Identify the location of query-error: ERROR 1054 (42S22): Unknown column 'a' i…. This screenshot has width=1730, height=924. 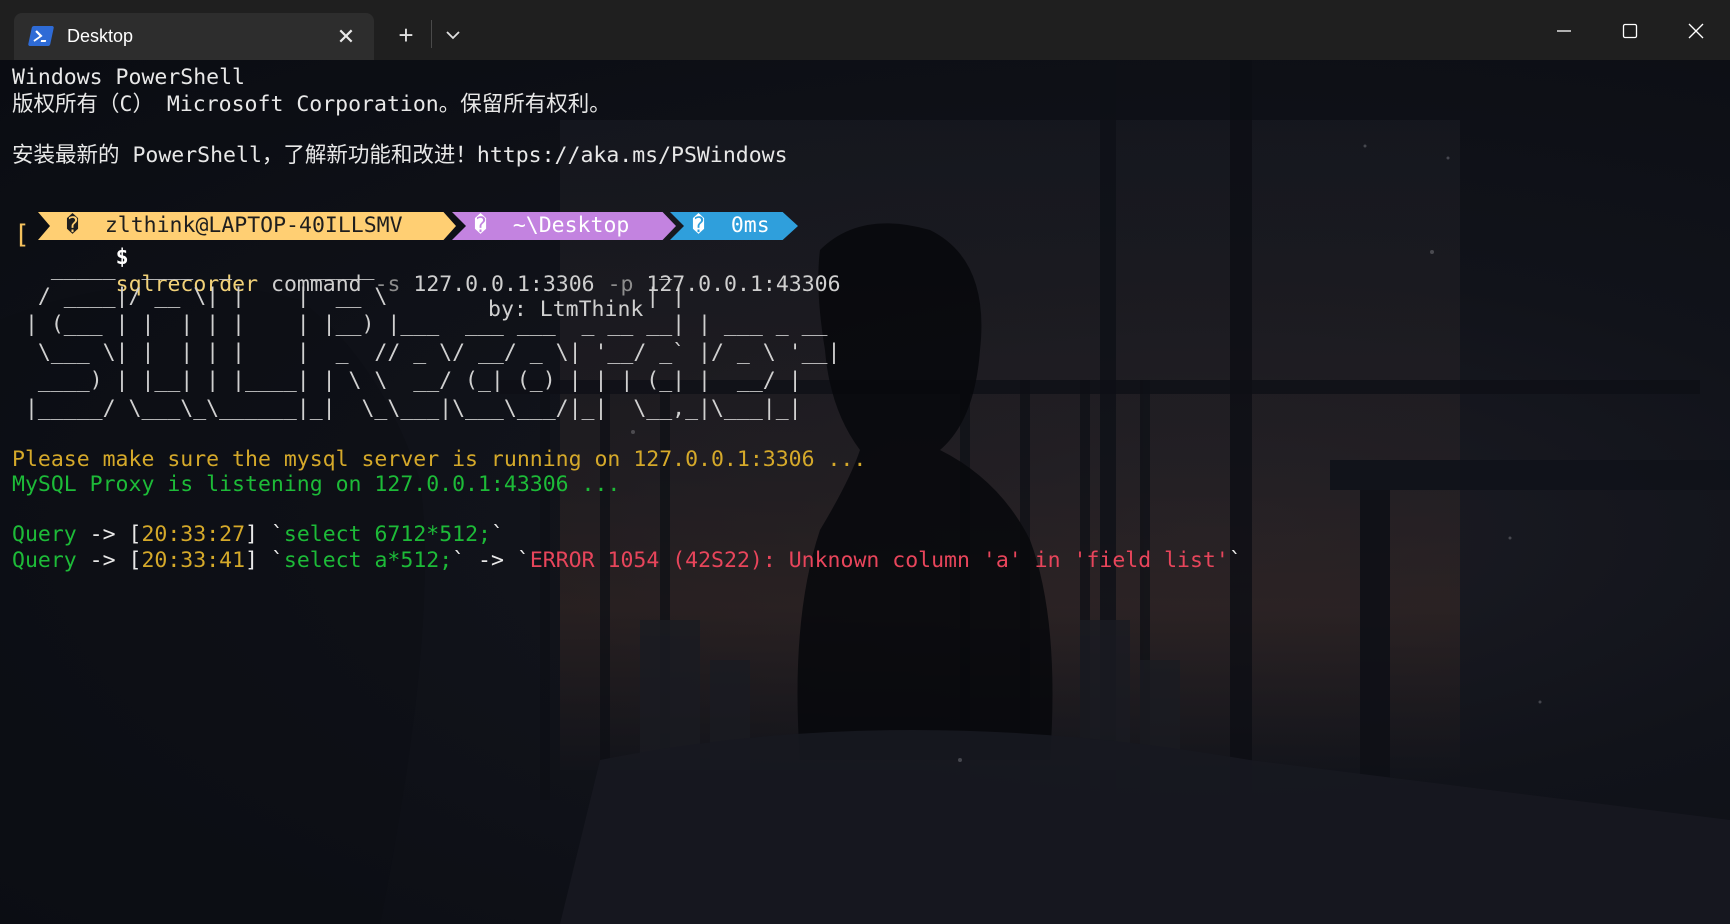
(879, 560).